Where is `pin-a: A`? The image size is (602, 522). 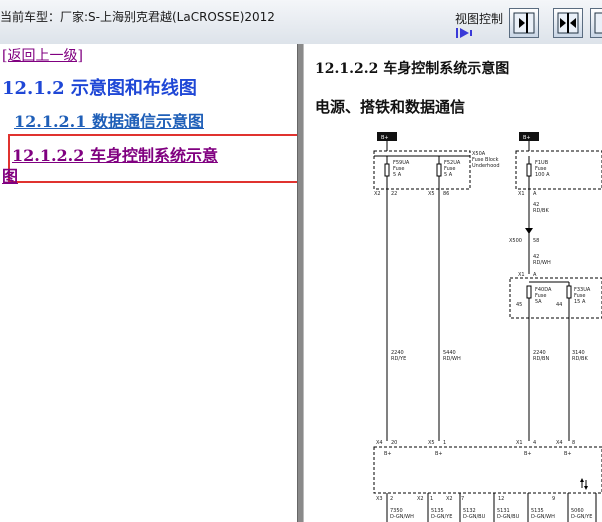 pin-a: A is located at coordinates (535, 194).